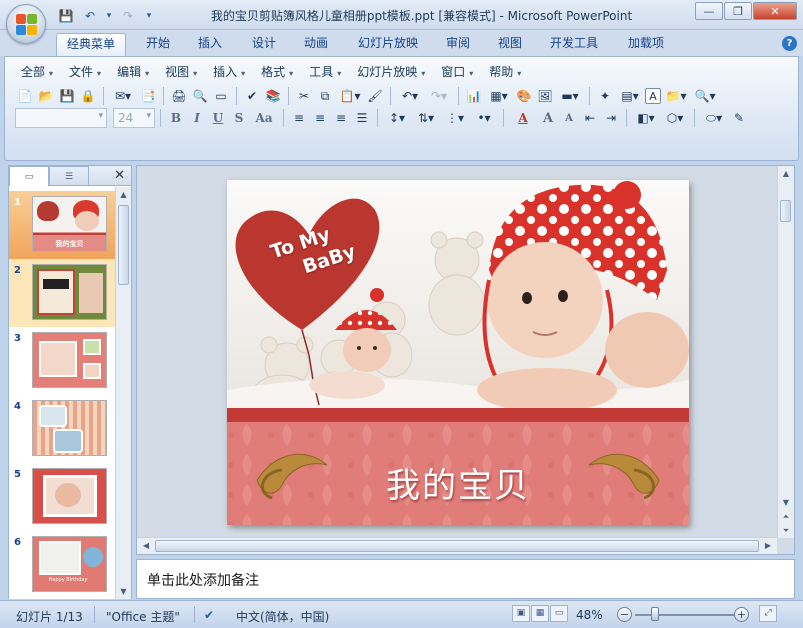 This screenshot has height=628, width=803. Describe the element at coordinates (181, 72) in the screenshot. I see `menu-view: 视图 ▾` at that location.